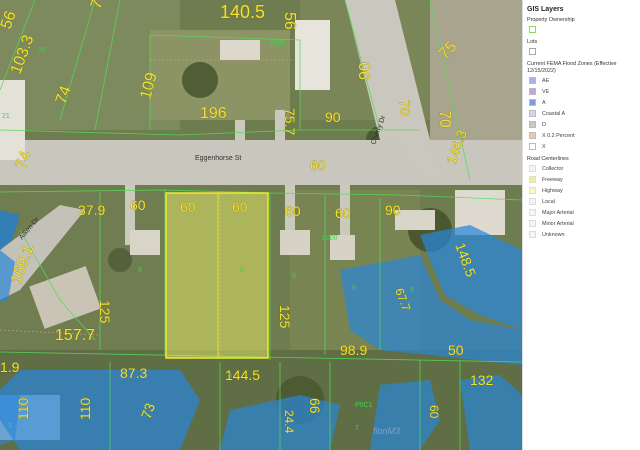  I want to click on panel-title: GIS Layers, so click(545, 9).